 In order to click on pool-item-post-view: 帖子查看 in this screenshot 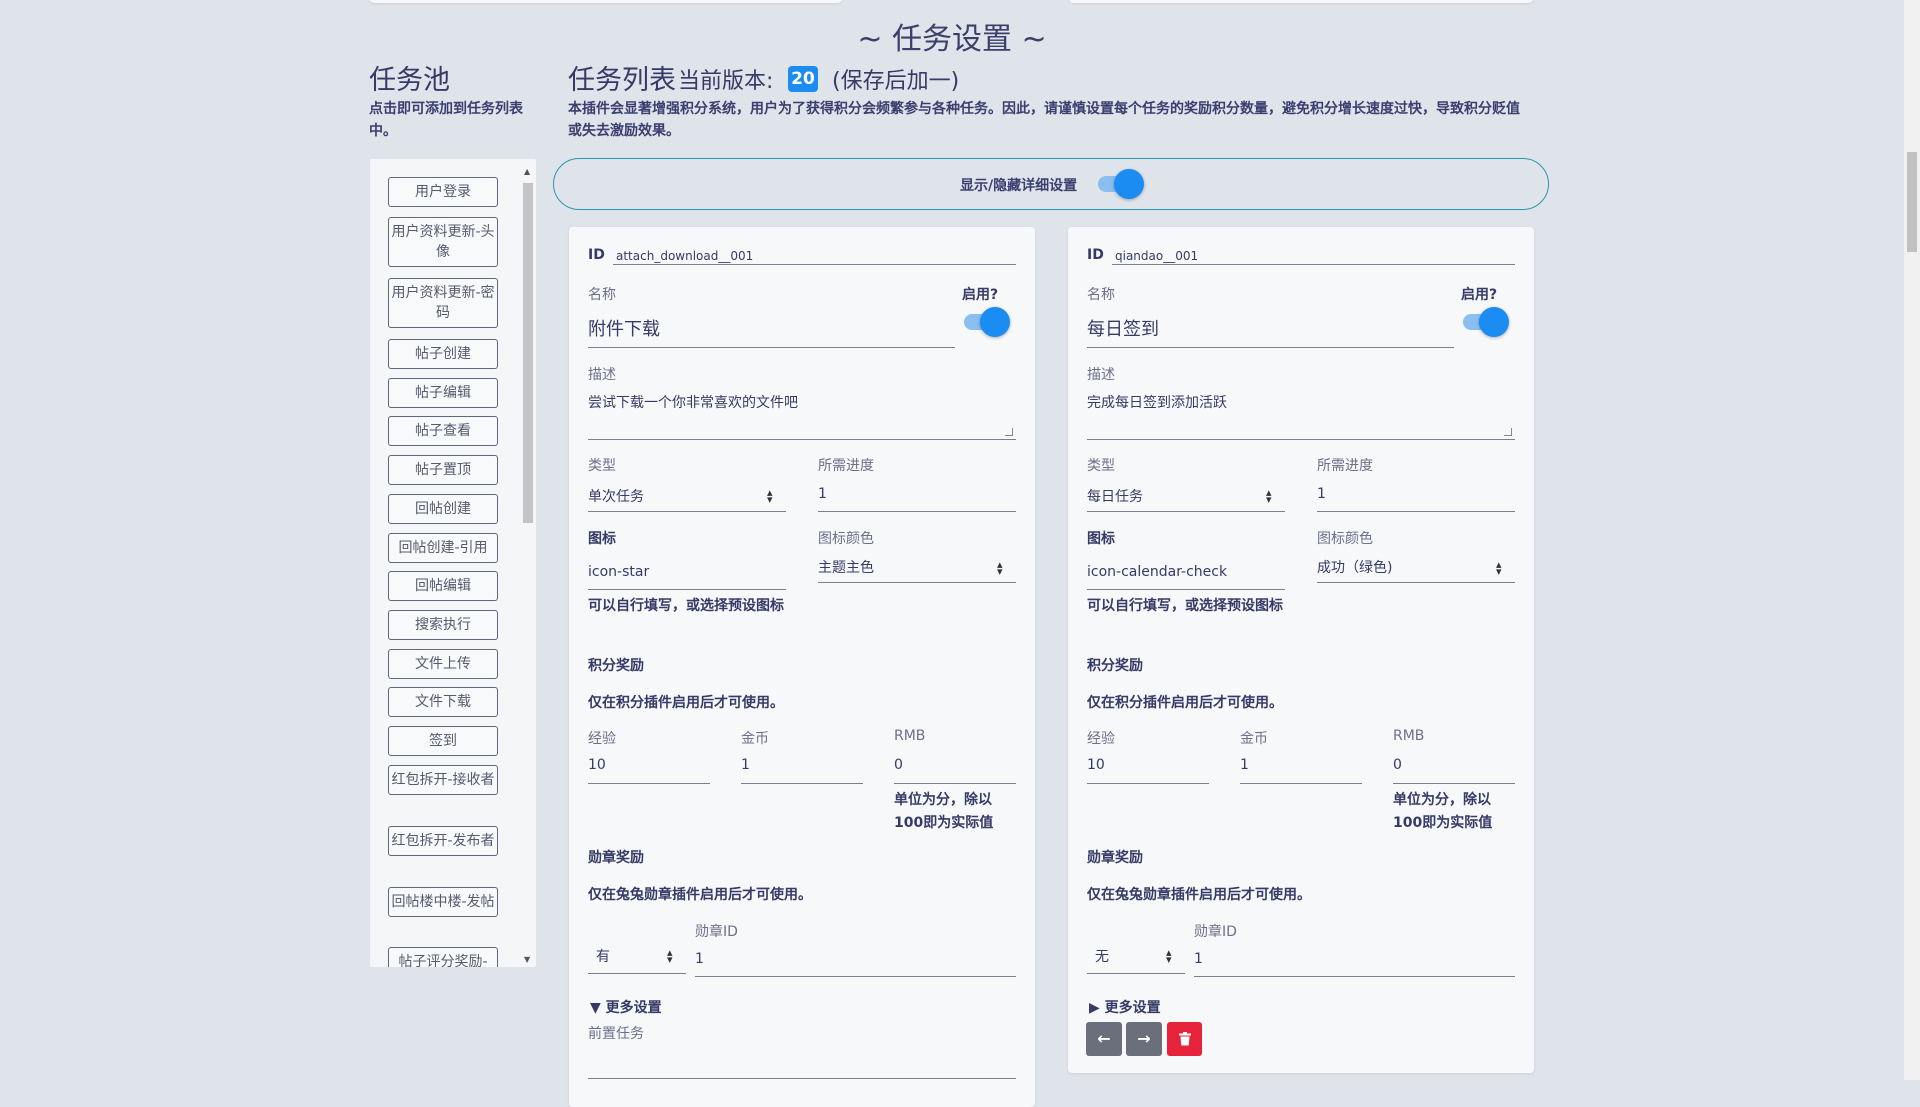, I will do `click(443, 431)`.